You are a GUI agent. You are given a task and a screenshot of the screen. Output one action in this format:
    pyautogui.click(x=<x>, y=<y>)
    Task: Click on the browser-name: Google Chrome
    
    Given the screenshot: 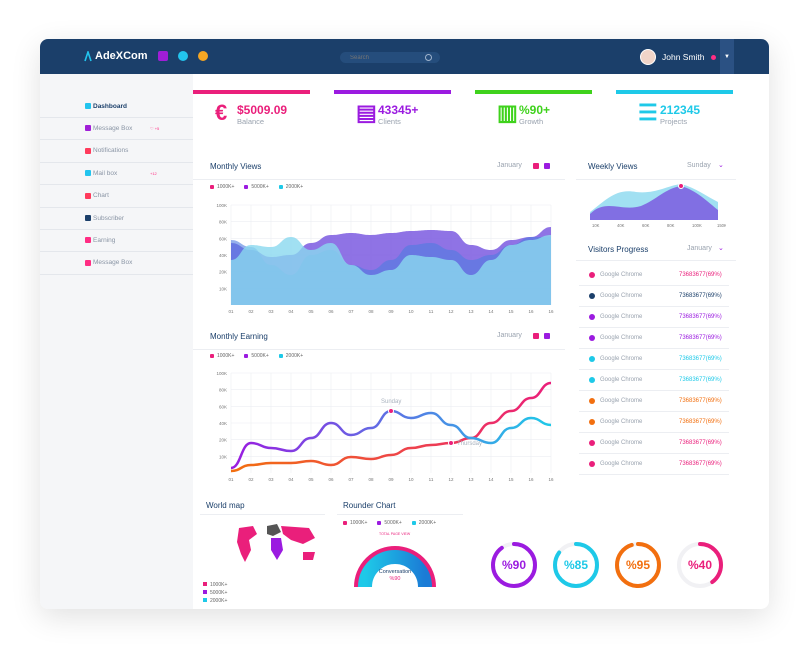 What is the action you would take?
    pyautogui.click(x=621, y=296)
    